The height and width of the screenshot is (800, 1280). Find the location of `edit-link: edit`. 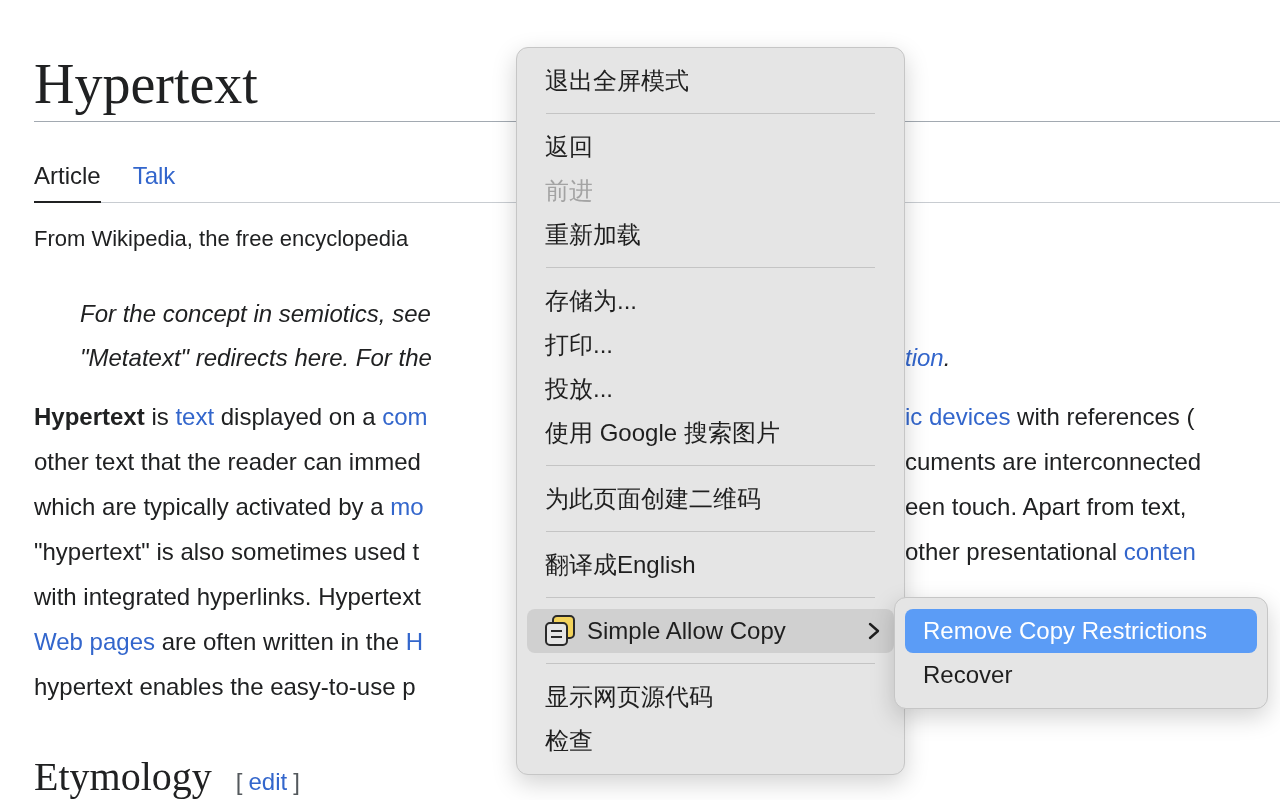

edit-link: edit is located at coordinates (268, 782).